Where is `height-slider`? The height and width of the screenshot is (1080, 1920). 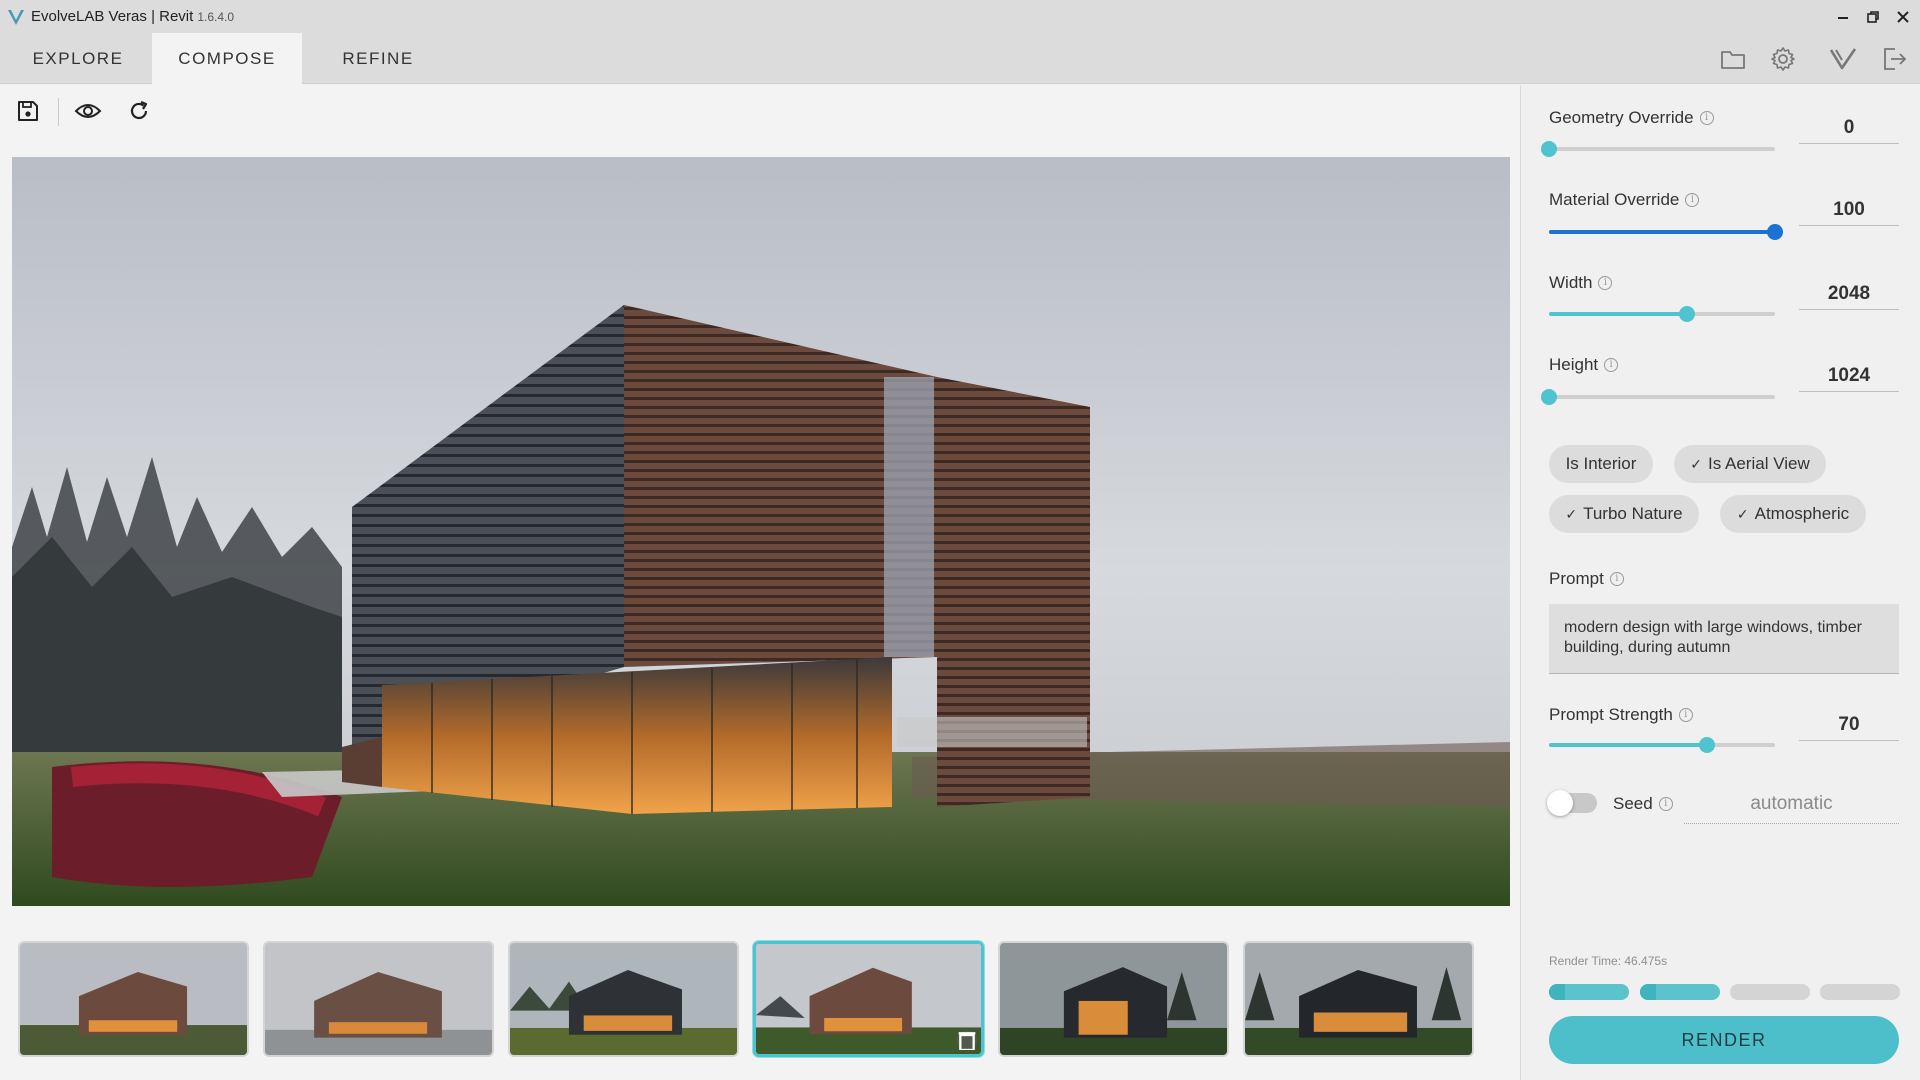
height-slider is located at coordinates (1658, 397).